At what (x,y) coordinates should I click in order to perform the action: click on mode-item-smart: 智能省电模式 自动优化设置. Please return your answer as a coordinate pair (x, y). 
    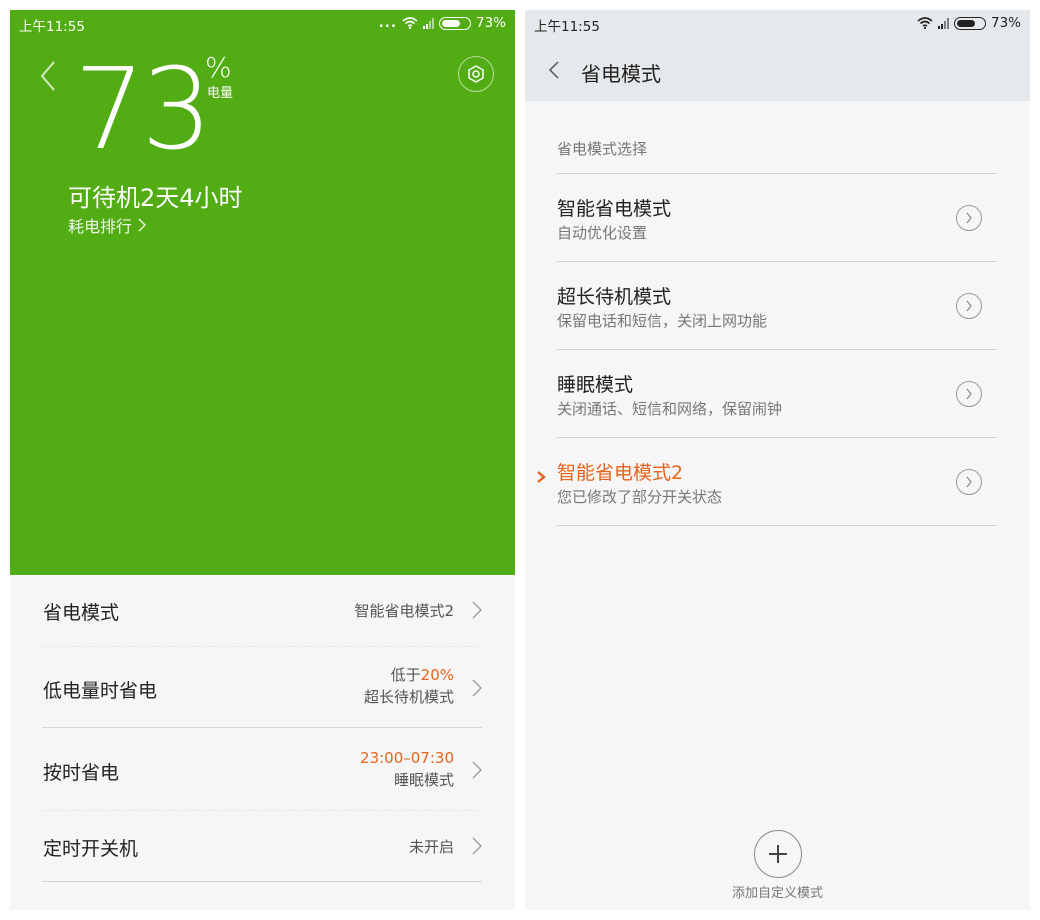
    Looking at the image, I should click on (777, 217).